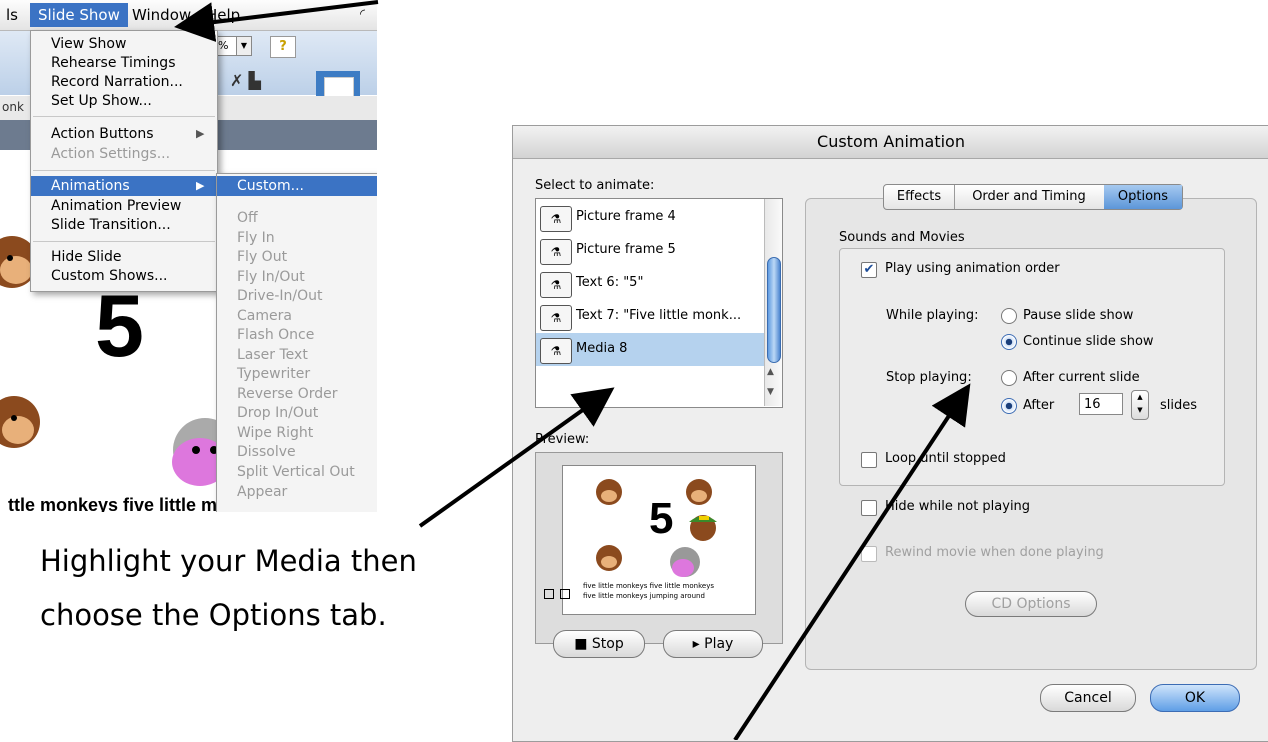 This screenshot has width=1268, height=742. I want to click on preview-caption: five little monkeys jumping around, so click(644, 596).